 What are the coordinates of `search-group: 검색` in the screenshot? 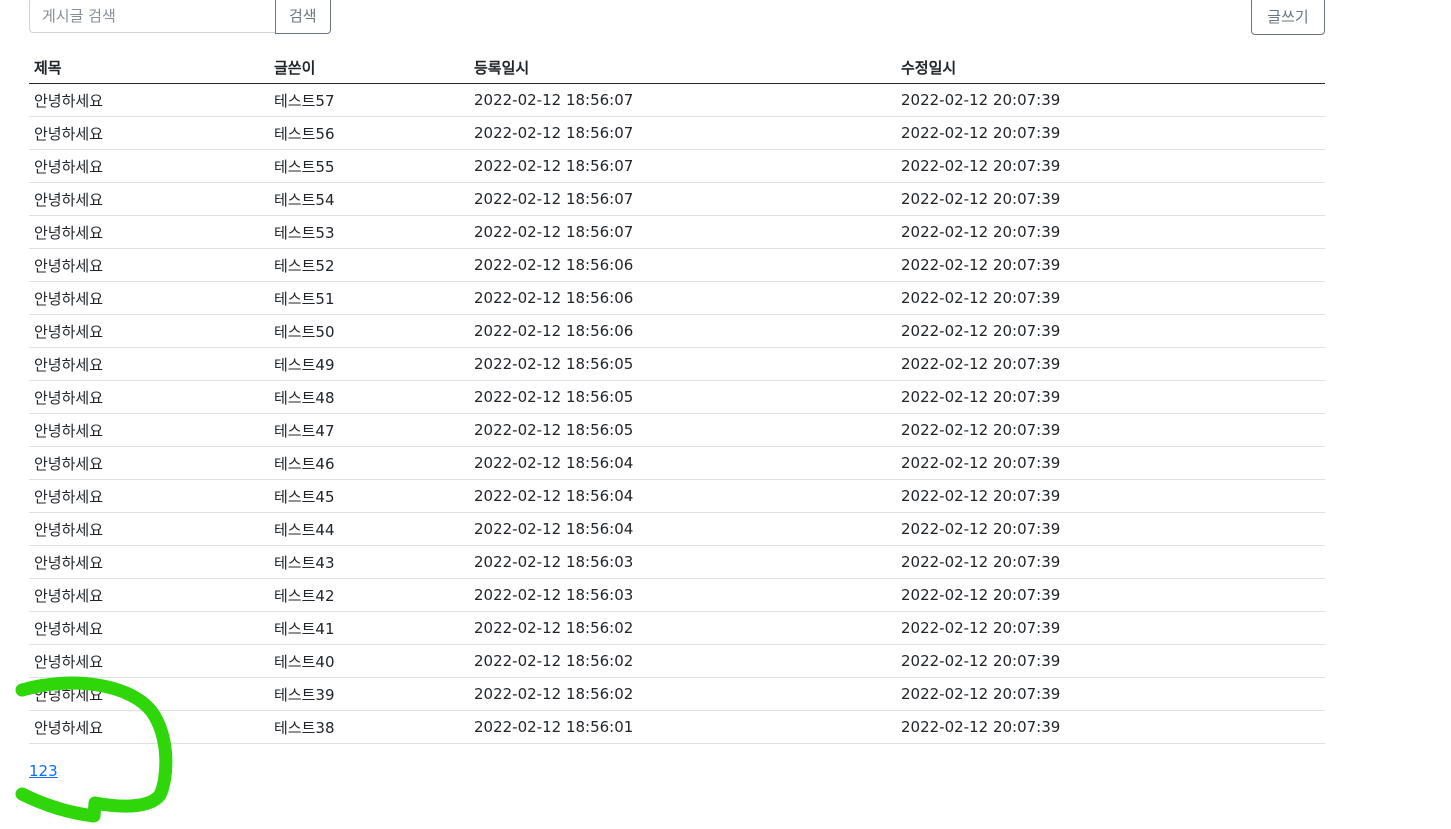 It's located at (180, 17).